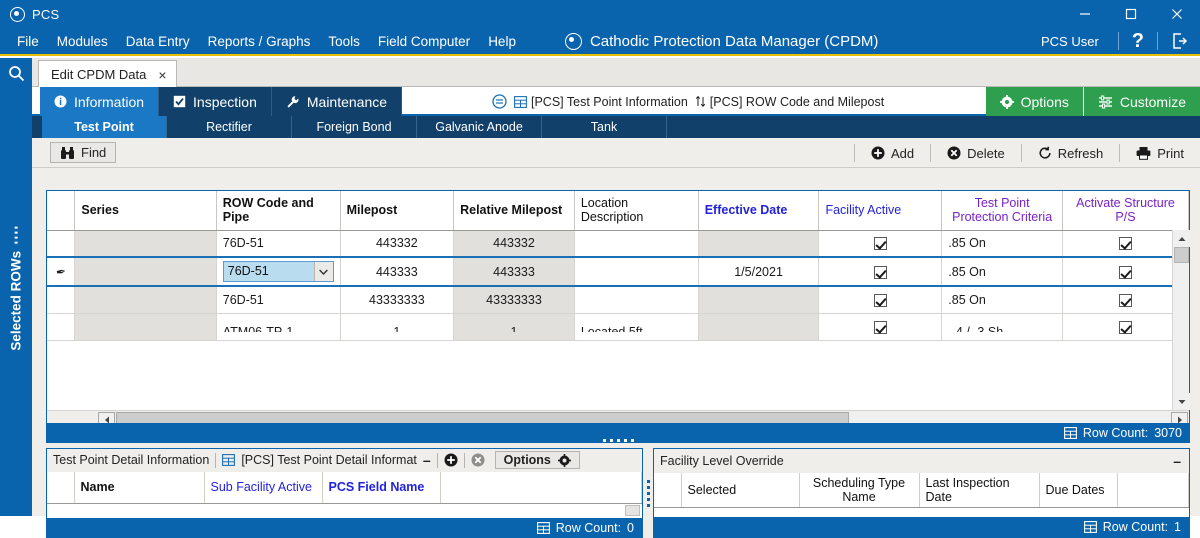 The width and height of the screenshot is (1200, 538). Describe the element at coordinates (541, 488) in the screenshot. I see `column-header-filler` at that location.